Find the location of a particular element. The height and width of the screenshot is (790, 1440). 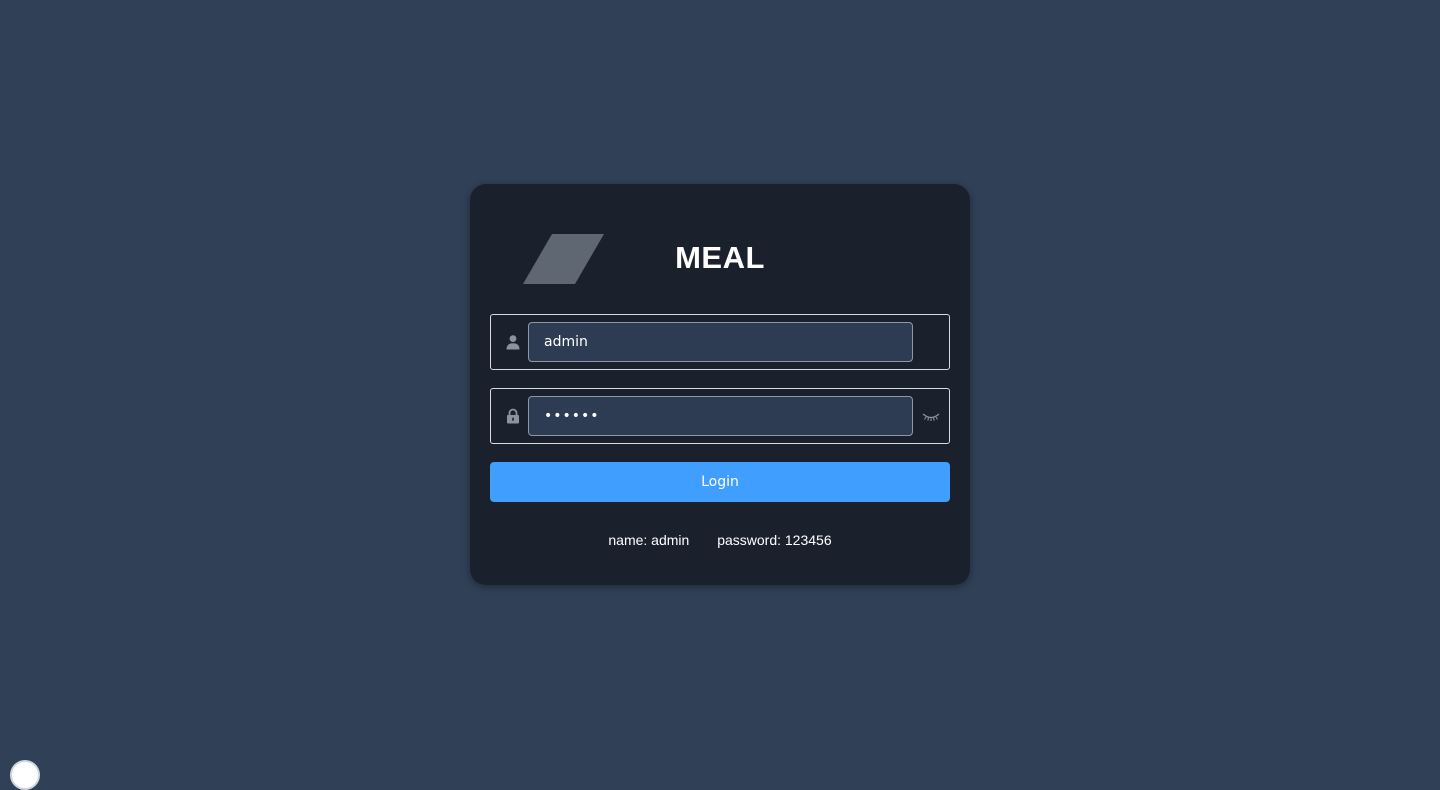

lock-icon is located at coordinates (513, 416).